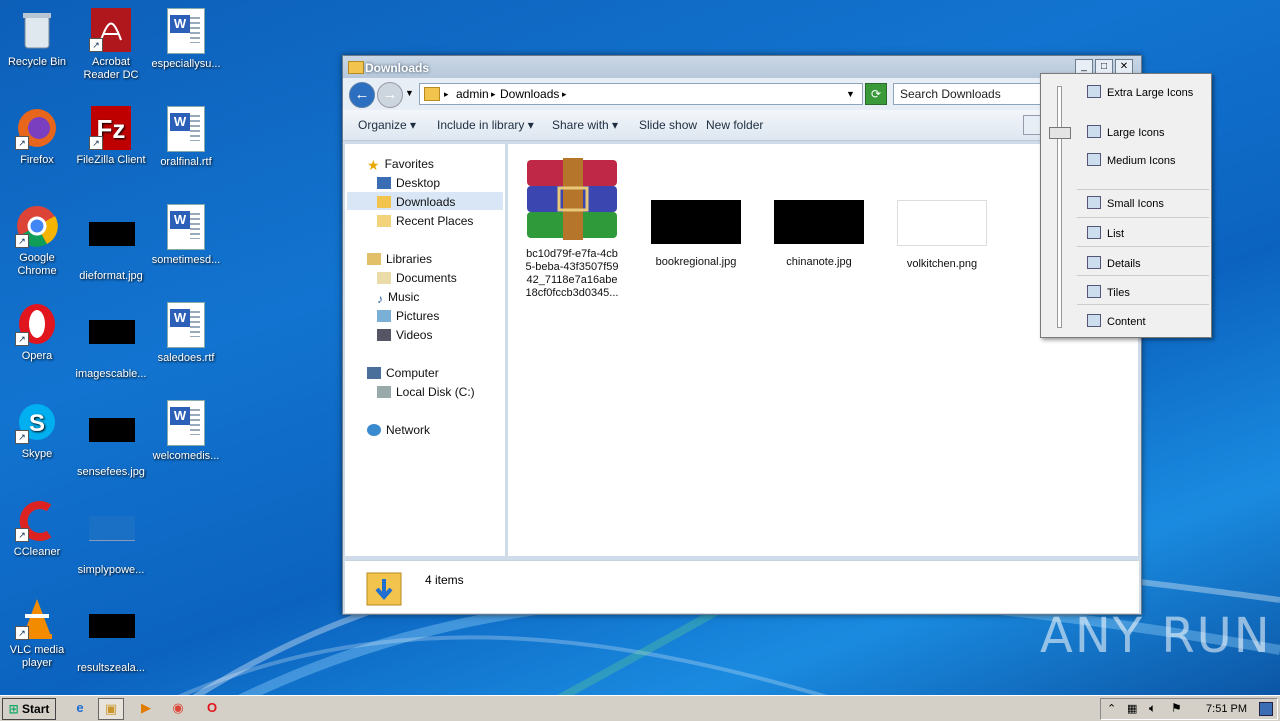 This screenshot has height=721, width=1280. Describe the element at coordinates (942, 235) in the screenshot. I see `file-item-volkitchen: volkitchen.png` at that location.